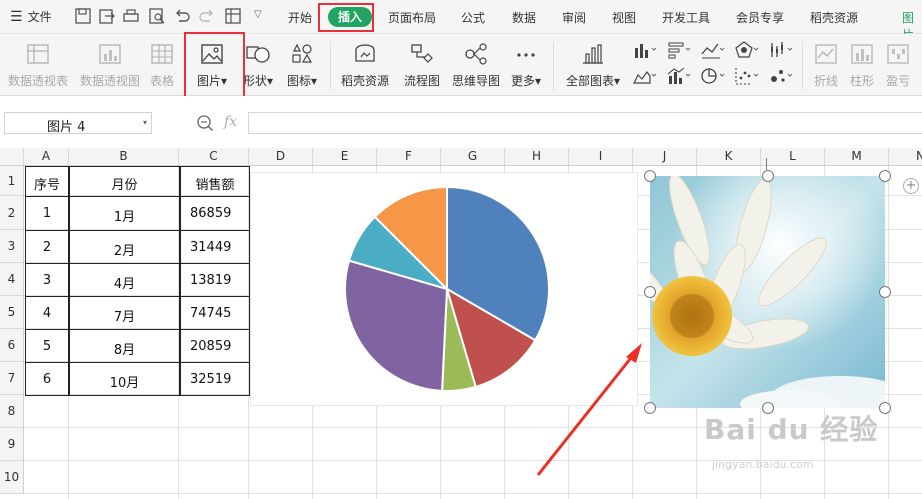 This screenshot has width=922, height=499. I want to click on row-header-2: 2, so click(12, 213).